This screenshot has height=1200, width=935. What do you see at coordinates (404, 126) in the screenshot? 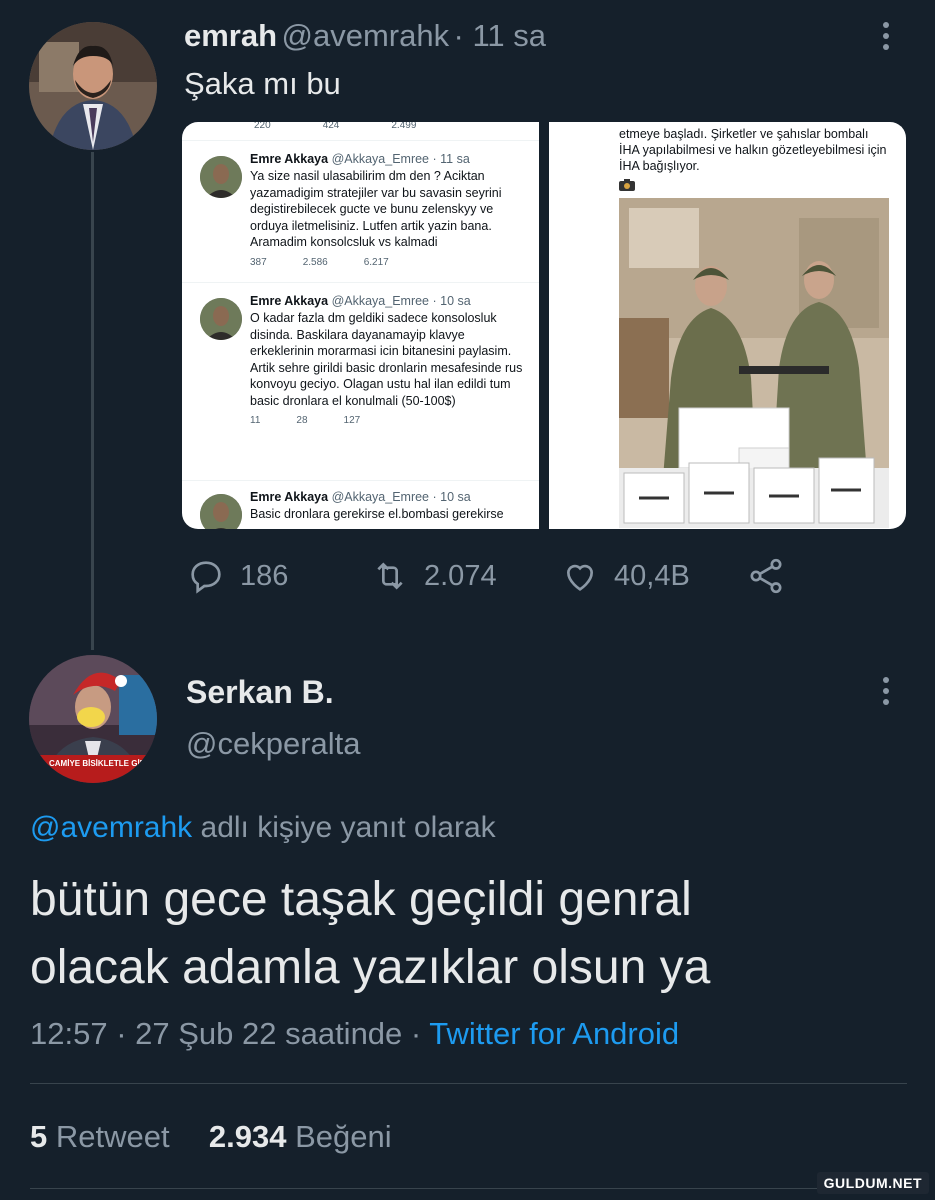
I see `mini-like-count: 2.499` at bounding box center [404, 126].